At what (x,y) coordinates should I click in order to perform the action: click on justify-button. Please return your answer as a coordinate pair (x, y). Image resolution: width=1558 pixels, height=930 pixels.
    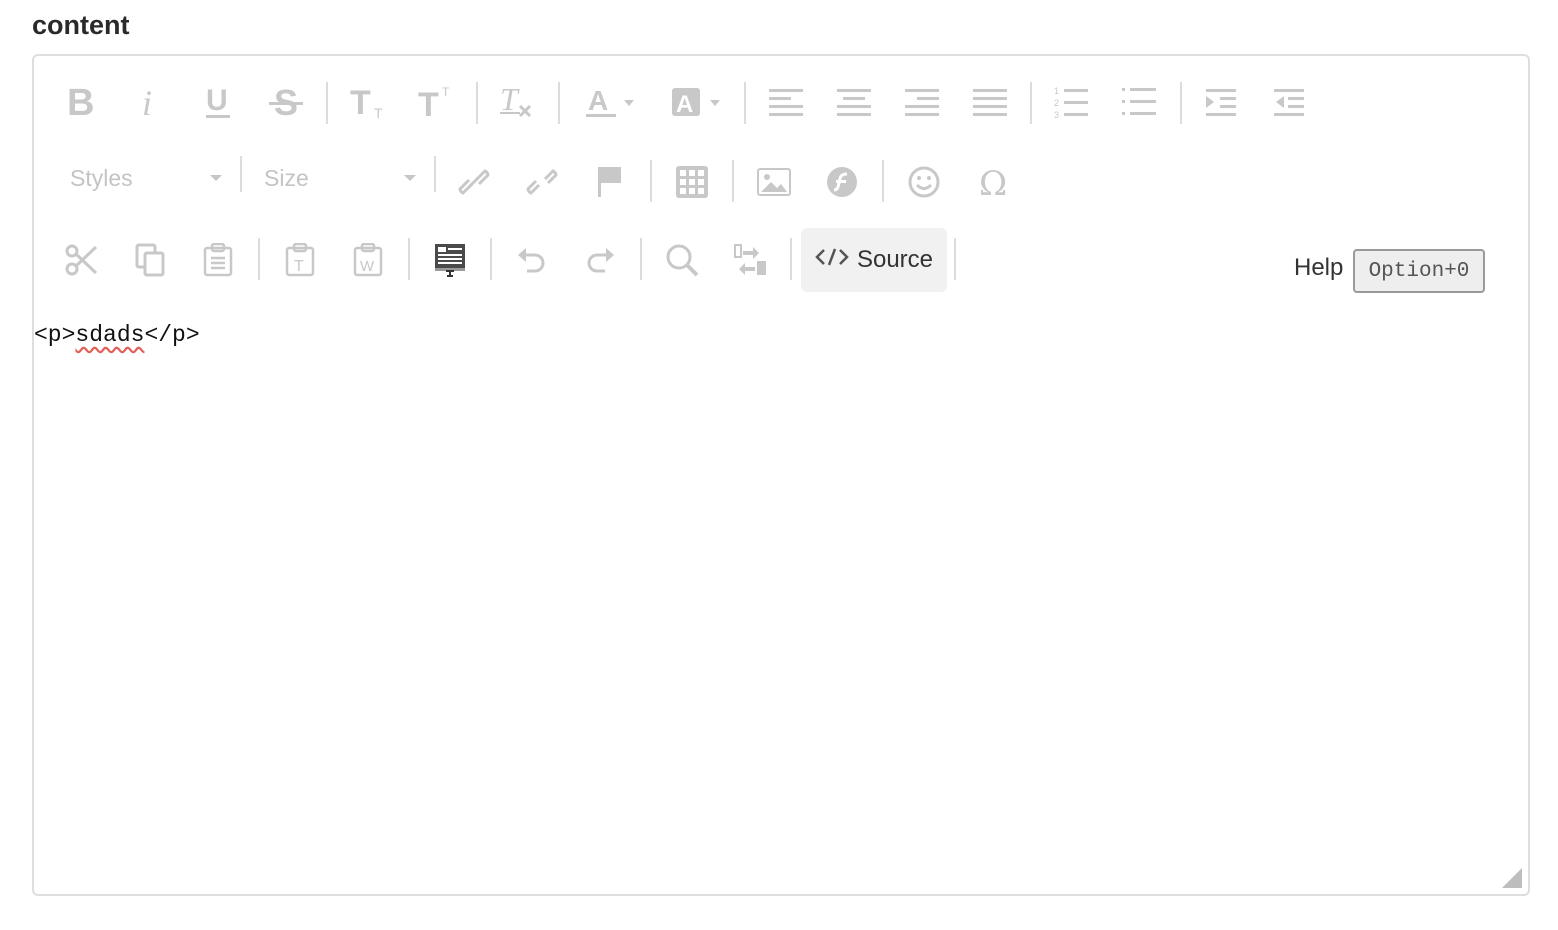
    Looking at the image, I should click on (990, 102).